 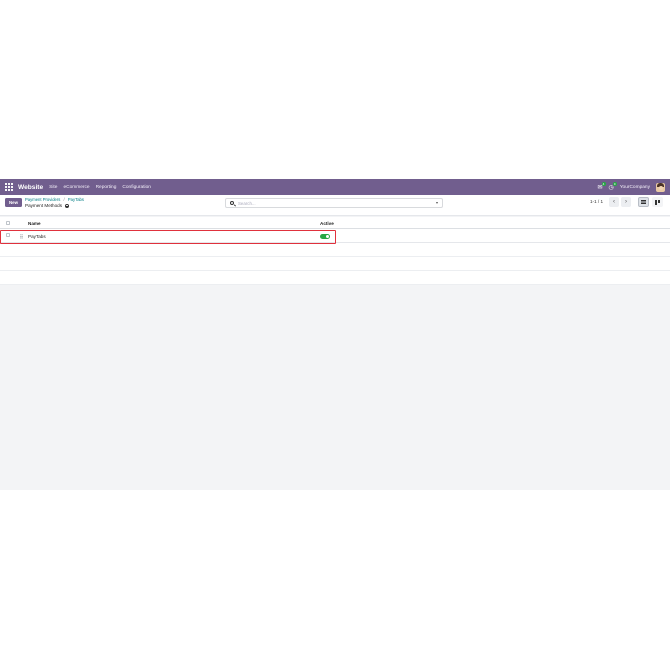 What do you see at coordinates (660, 187) in the screenshot?
I see `user-avatar` at bounding box center [660, 187].